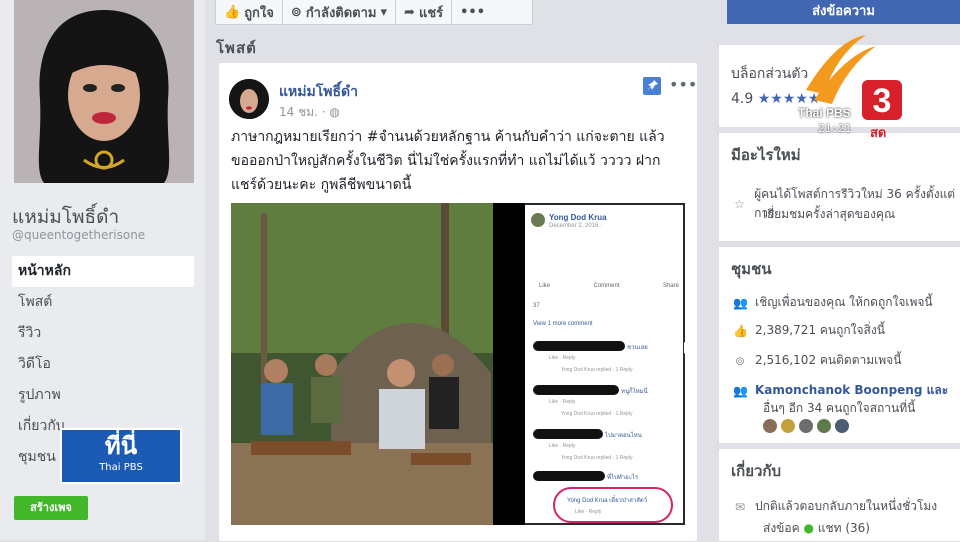 This screenshot has width=960, height=542. Describe the element at coordinates (742, 99) in the screenshot. I see `rating-value: 4.9` at that location.